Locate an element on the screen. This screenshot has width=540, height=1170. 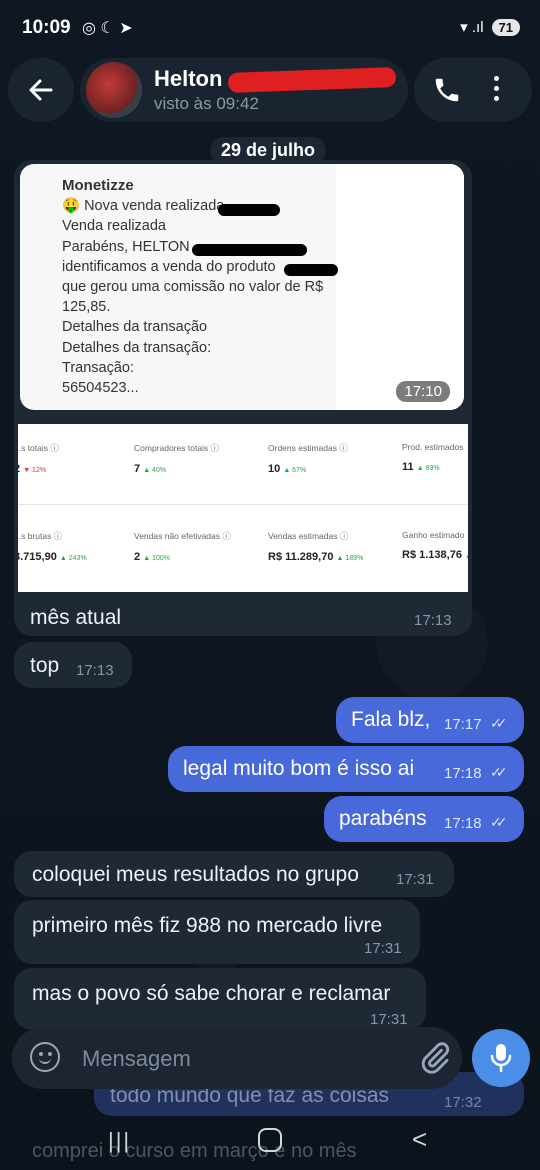
message-text: primeiro mês fiz 988 no mercado livre is located at coordinates (207, 925).